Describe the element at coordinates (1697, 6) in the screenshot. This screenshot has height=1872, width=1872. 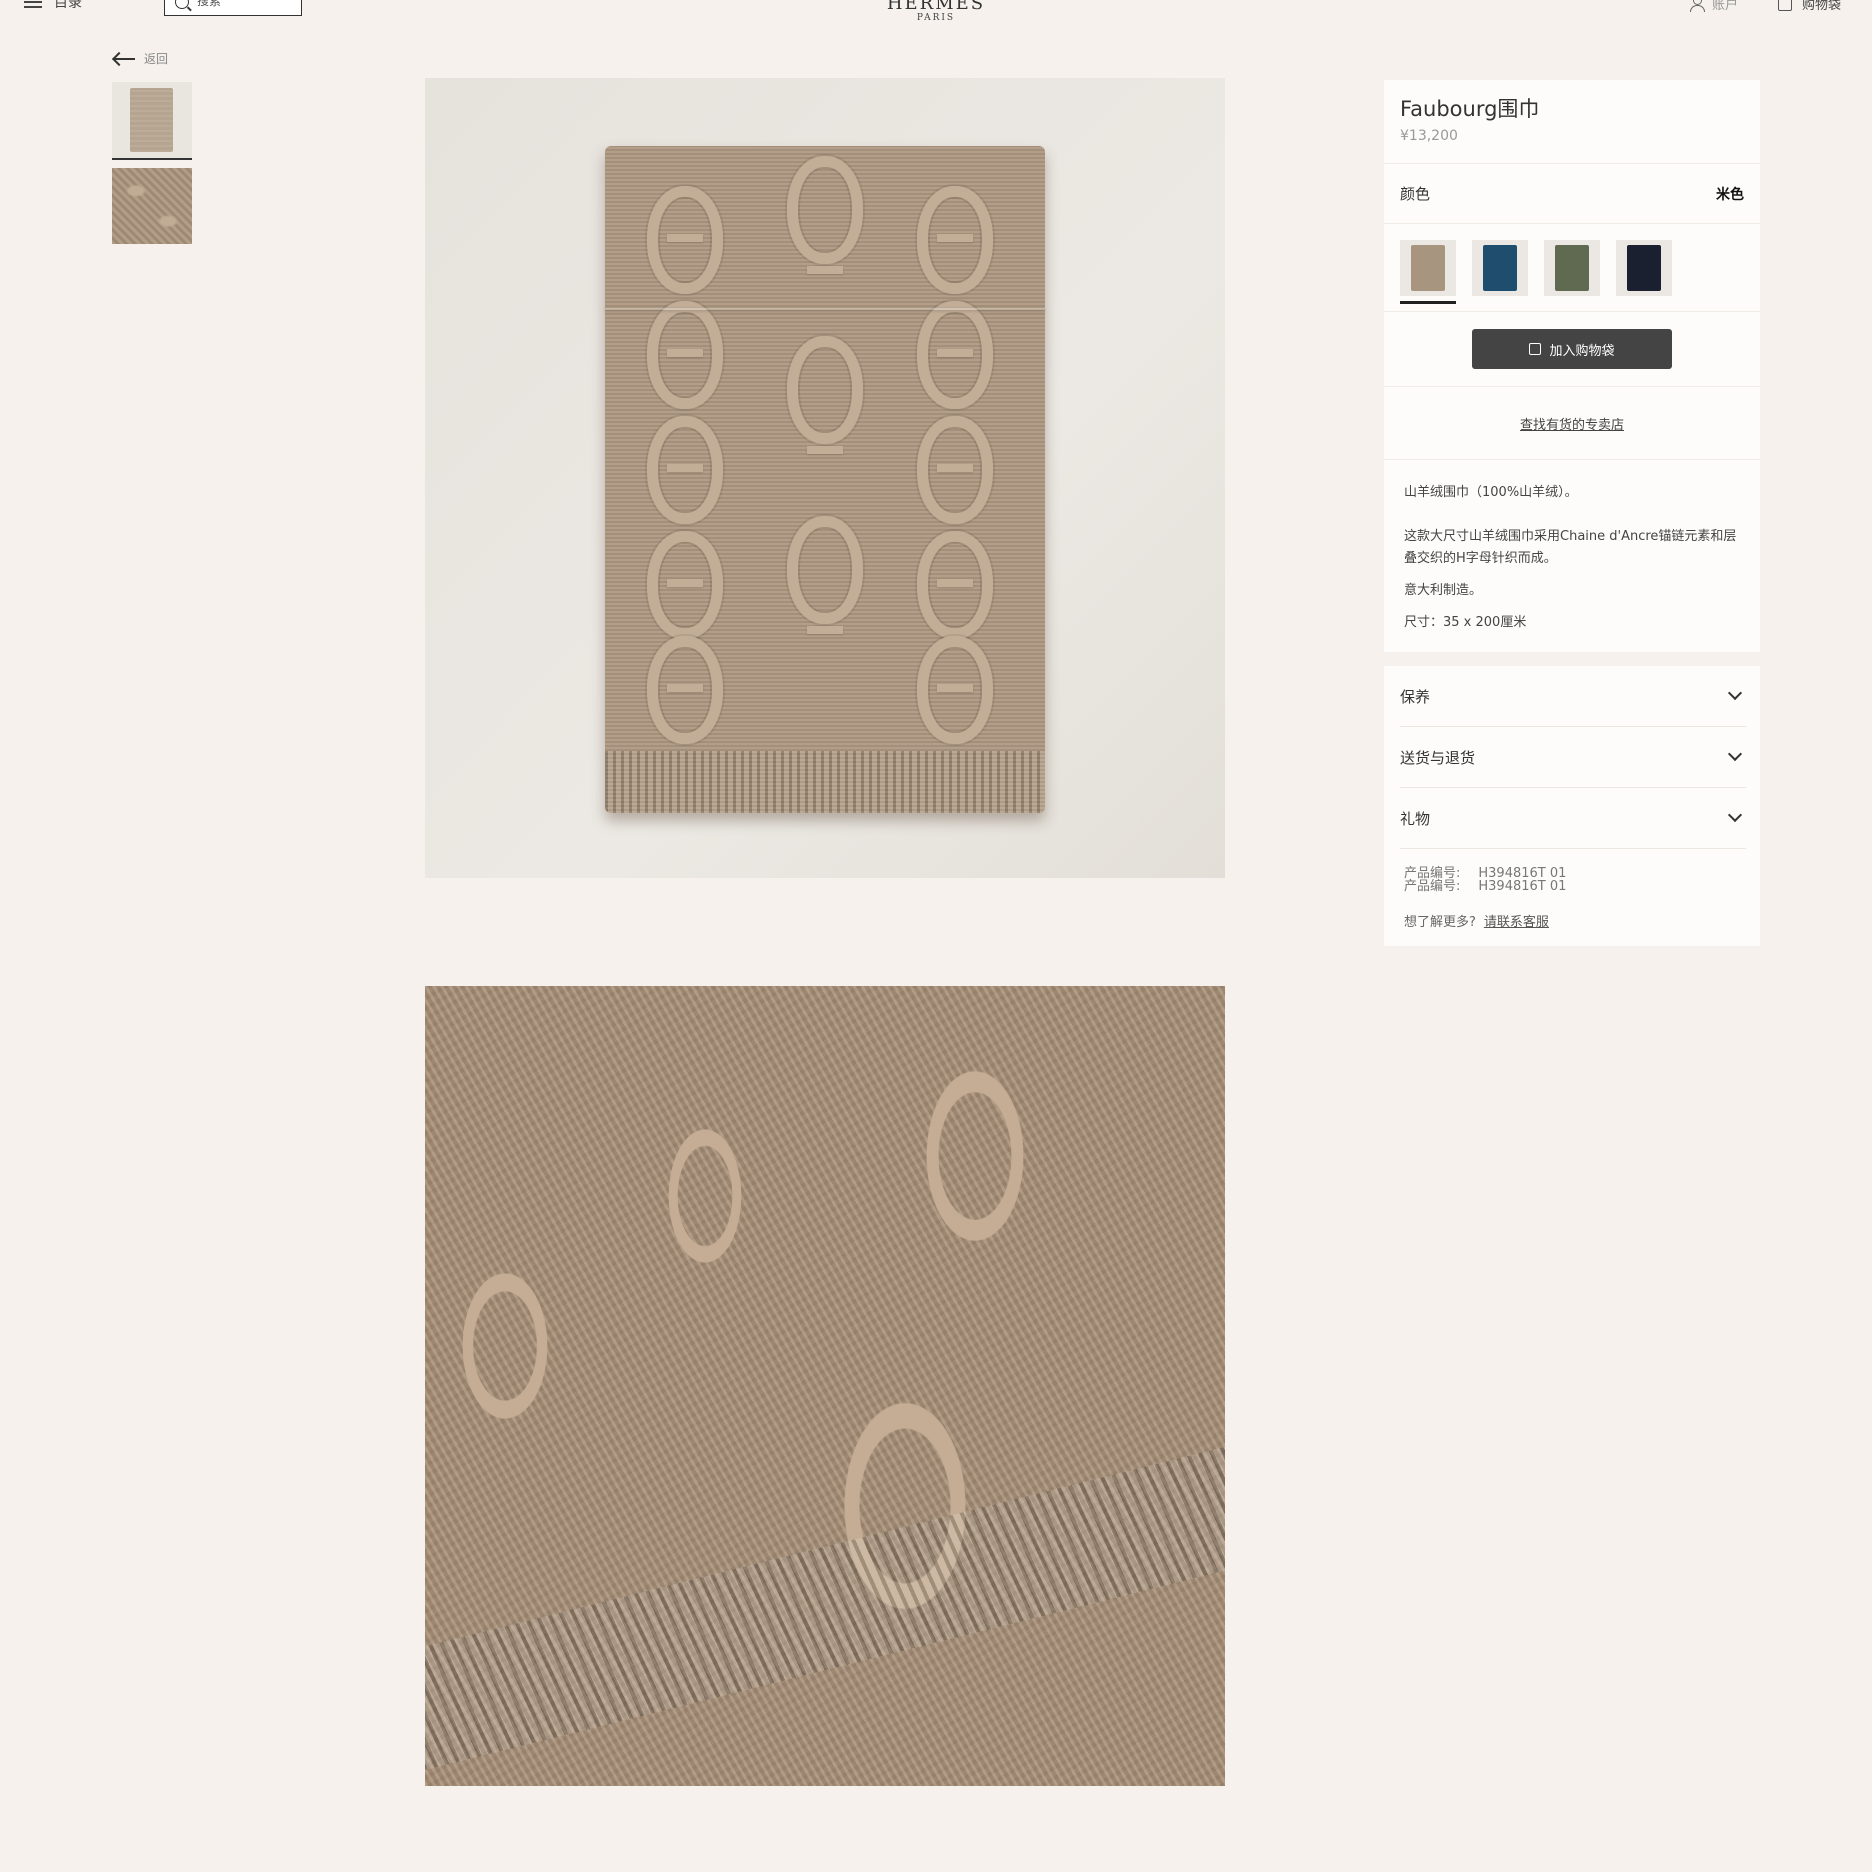
I see `user-icon` at that location.